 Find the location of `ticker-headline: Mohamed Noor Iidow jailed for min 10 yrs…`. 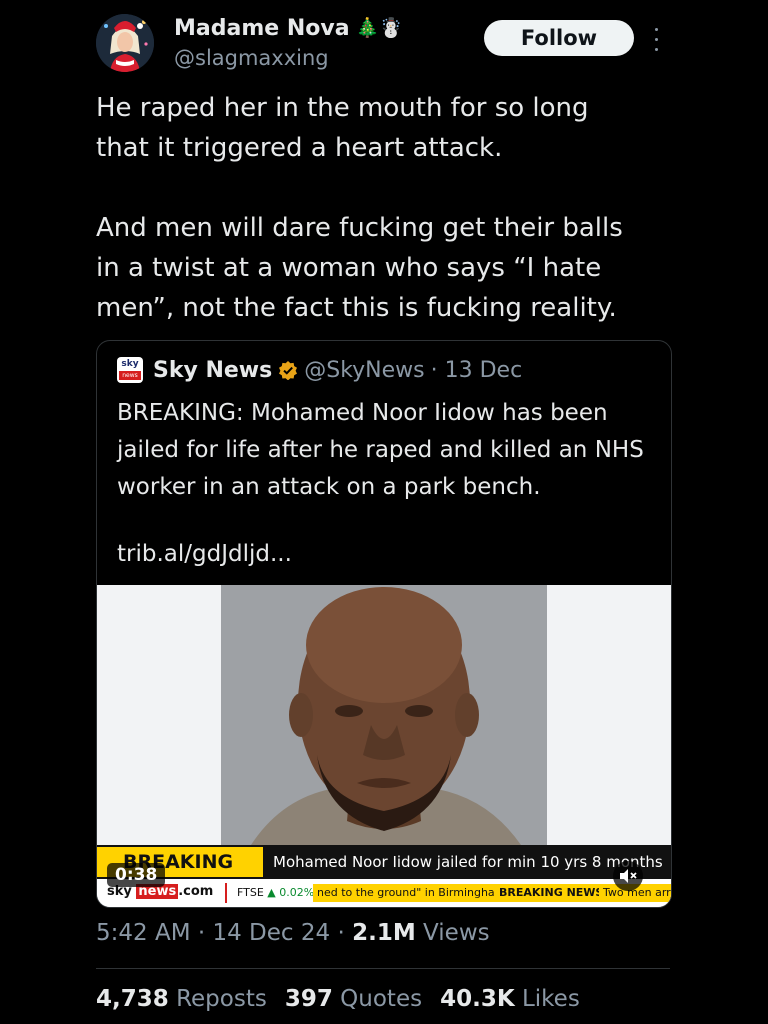

ticker-headline: Mohamed Noor Iidow jailed for min 10 yrs… is located at coordinates (468, 862).